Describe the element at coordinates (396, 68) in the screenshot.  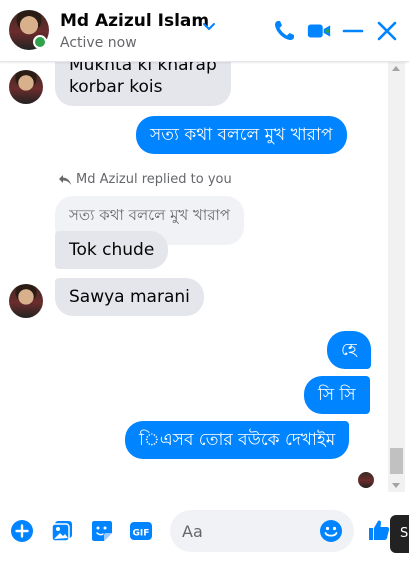
I see `scroll-up-arrow` at that location.